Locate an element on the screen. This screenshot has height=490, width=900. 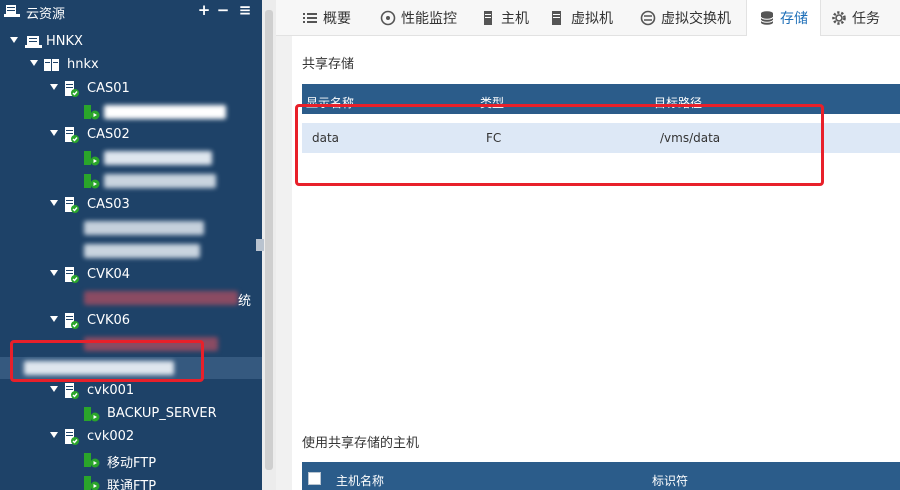
tab-performance: 性能监控 is located at coordinates (418, 18).